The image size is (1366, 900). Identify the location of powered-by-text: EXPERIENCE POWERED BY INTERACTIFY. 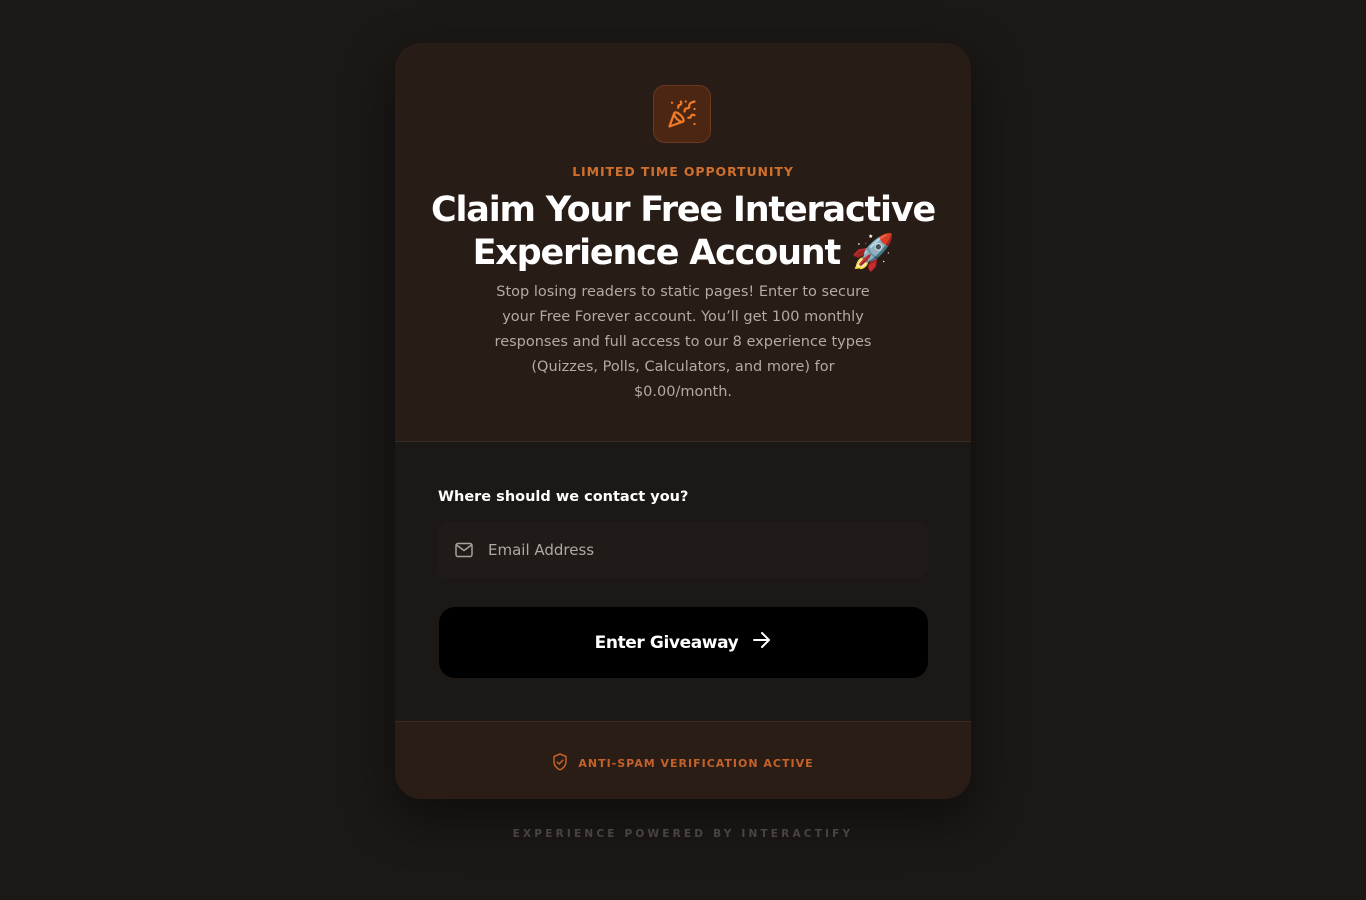
(683, 834).